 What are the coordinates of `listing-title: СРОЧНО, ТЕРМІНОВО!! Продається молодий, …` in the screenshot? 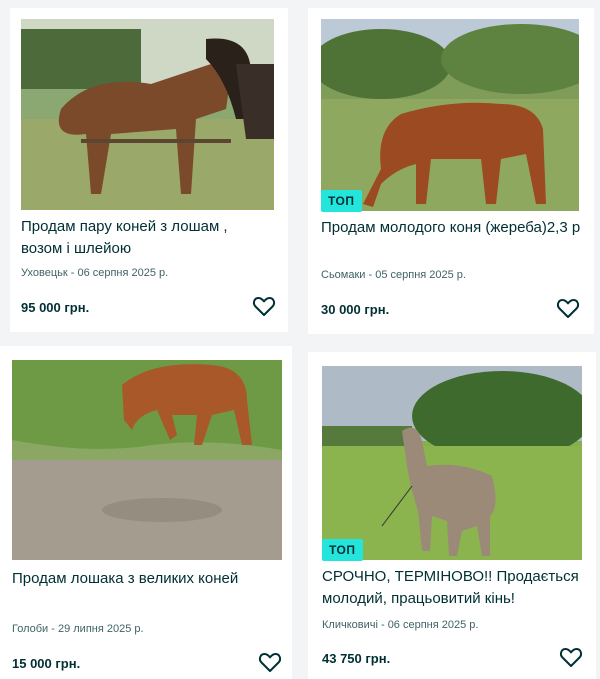 It's located at (454, 588).